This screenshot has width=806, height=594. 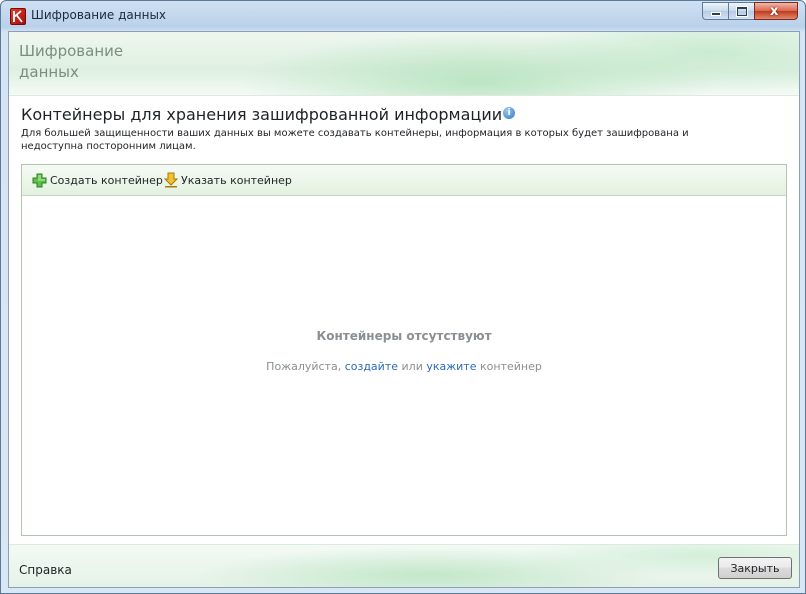 I want to click on banner-title-line2: данных, so click(x=49, y=72).